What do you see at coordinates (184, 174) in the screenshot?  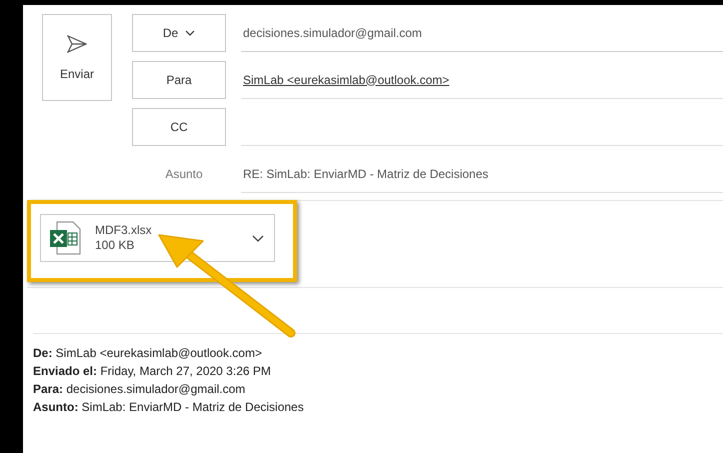 I see `subject-label: Asunto` at bounding box center [184, 174].